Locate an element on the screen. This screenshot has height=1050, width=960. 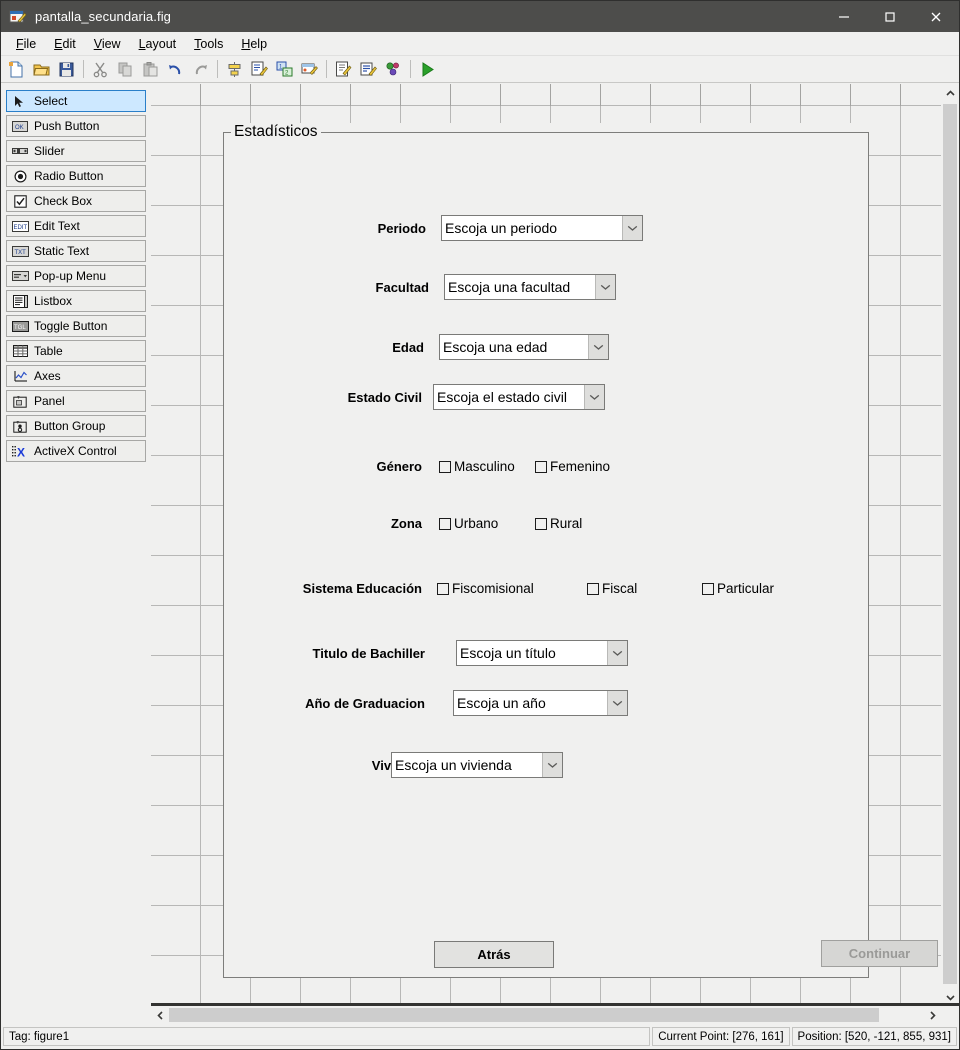
scroll-right-button is located at coordinates (932, 1015).